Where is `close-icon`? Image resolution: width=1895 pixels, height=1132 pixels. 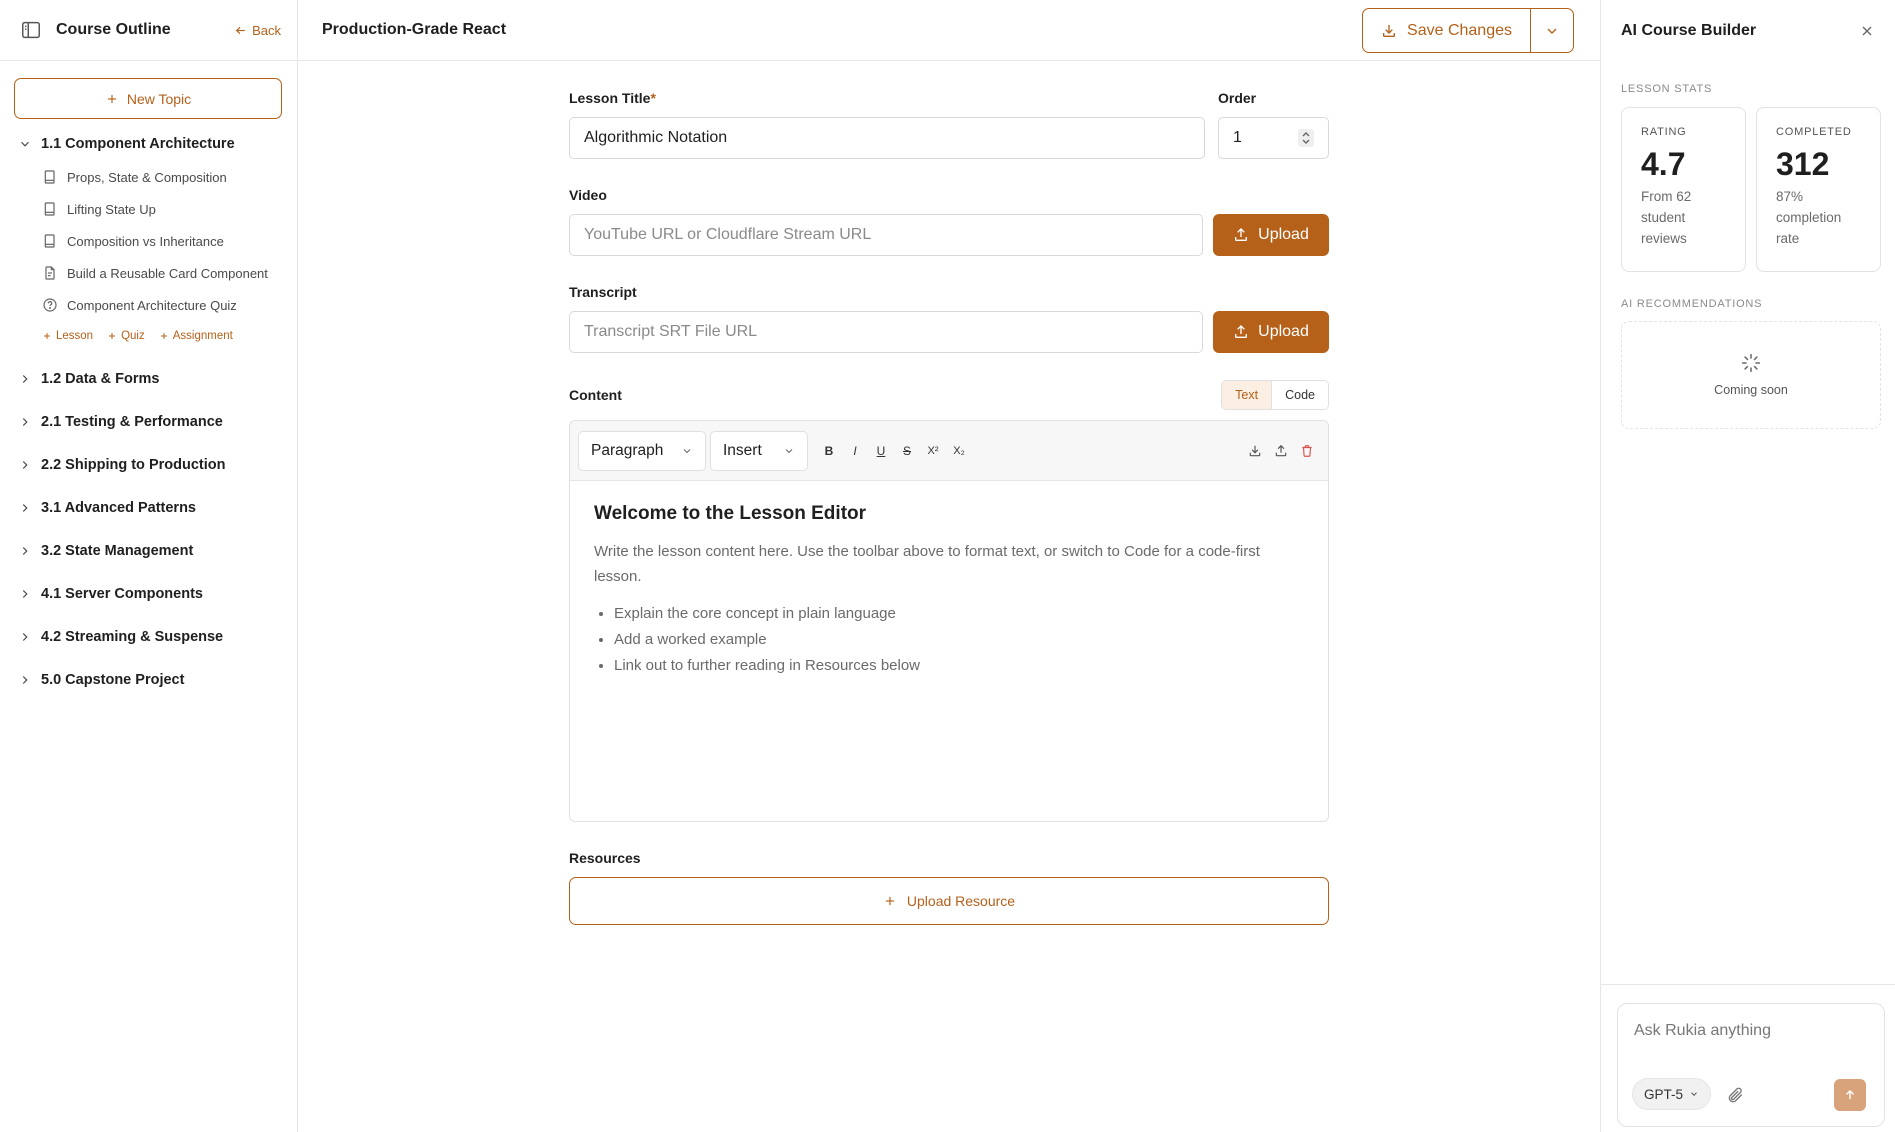
close-icon is located at coordinates (1867, 31).